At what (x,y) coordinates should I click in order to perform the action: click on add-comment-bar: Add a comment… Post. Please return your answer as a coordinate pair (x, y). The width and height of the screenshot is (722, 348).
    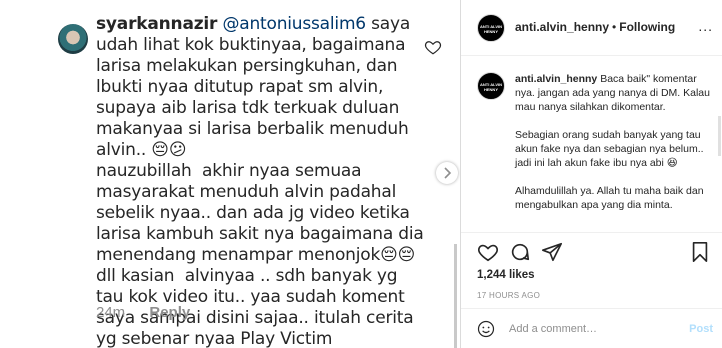
    Looking at the image, I should click on (591, 328).